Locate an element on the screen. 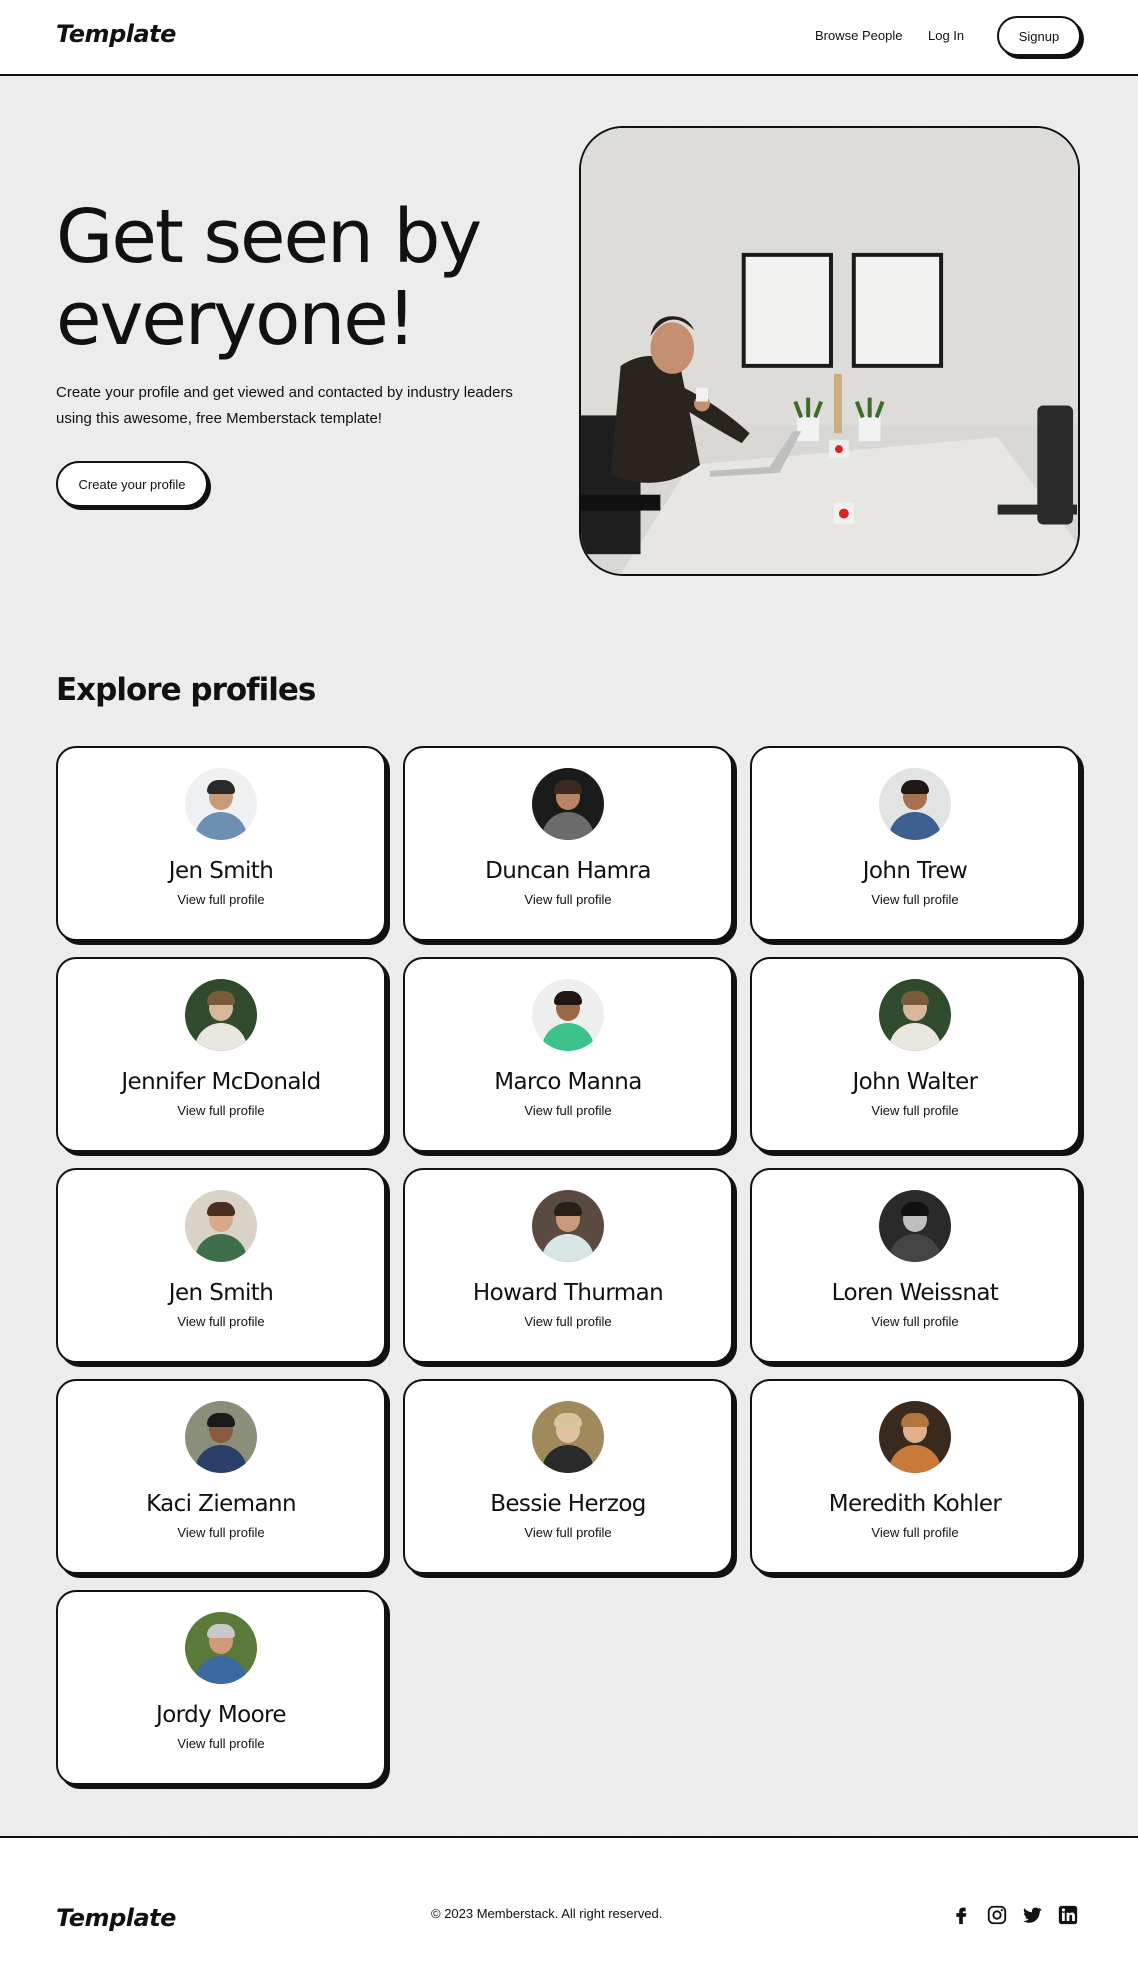 The width and height of the screenshot is (1138, 1968). profile-name: John Trew is located at coordinates (915, 871).